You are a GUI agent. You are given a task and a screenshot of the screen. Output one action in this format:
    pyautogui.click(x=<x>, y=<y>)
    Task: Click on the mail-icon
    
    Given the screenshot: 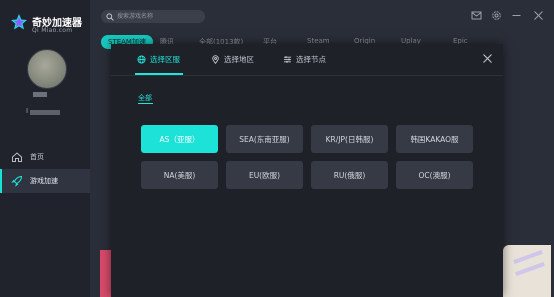 What is the action you would take?
    pyautogui.click(x=476, y=15)
    